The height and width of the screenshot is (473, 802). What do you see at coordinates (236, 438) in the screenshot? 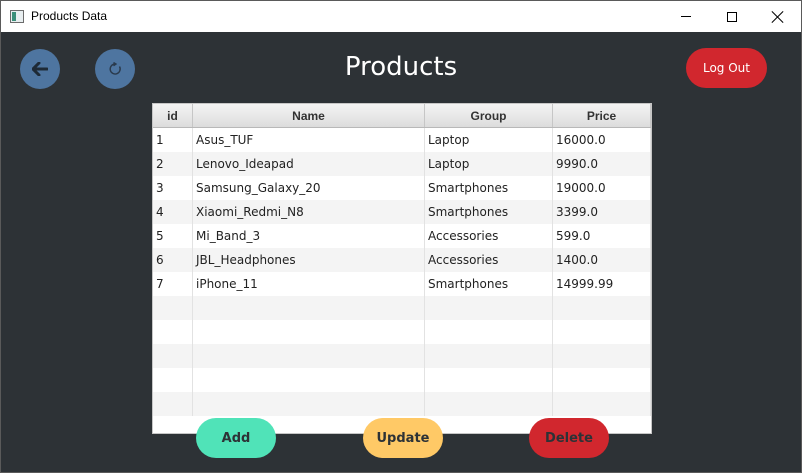
I see `add-button: Add` at bounding box center [236, 438].